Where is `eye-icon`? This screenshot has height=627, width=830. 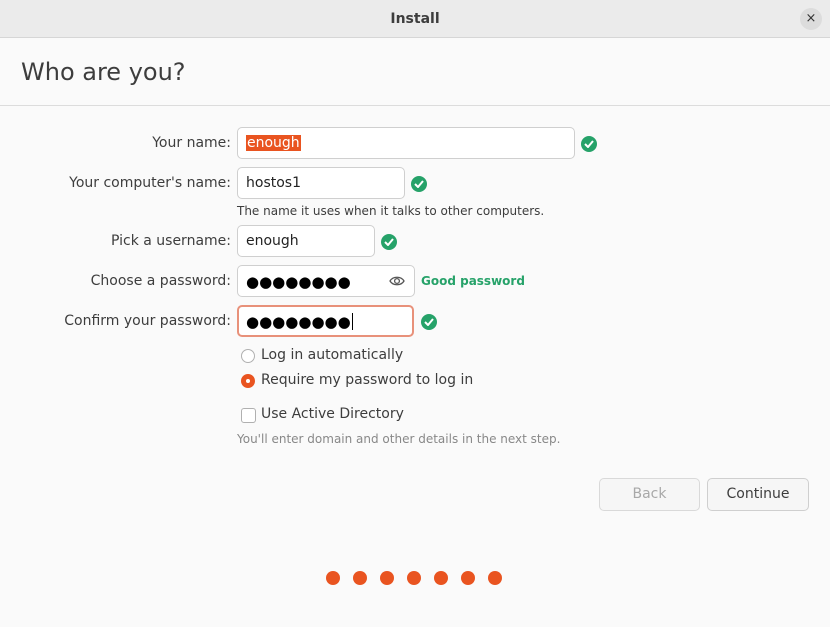 eye-icon is located at coordinates (397, 281).